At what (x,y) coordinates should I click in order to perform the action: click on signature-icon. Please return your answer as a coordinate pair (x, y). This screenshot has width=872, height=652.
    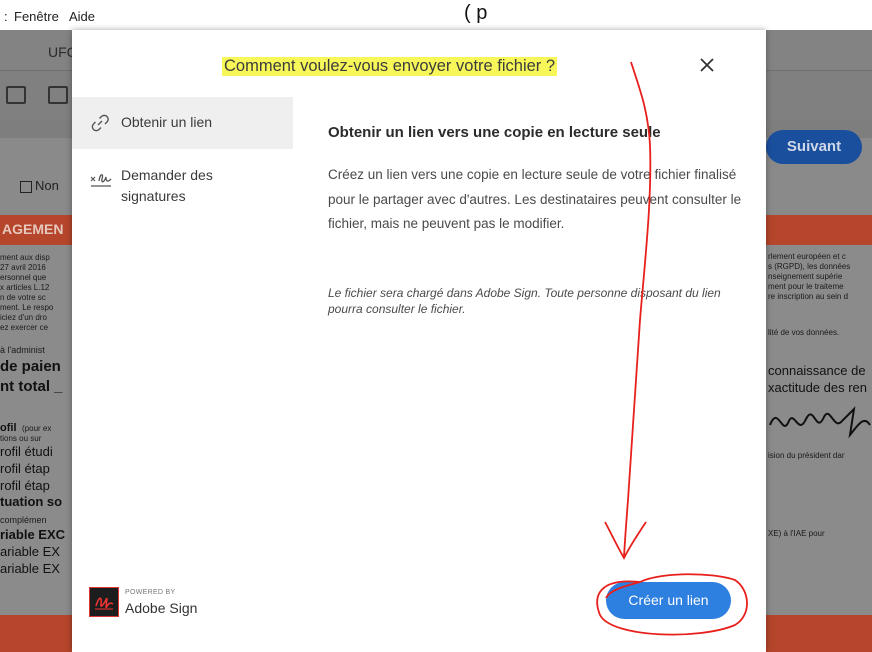
    Looking at the image, I should click on (101, 180).